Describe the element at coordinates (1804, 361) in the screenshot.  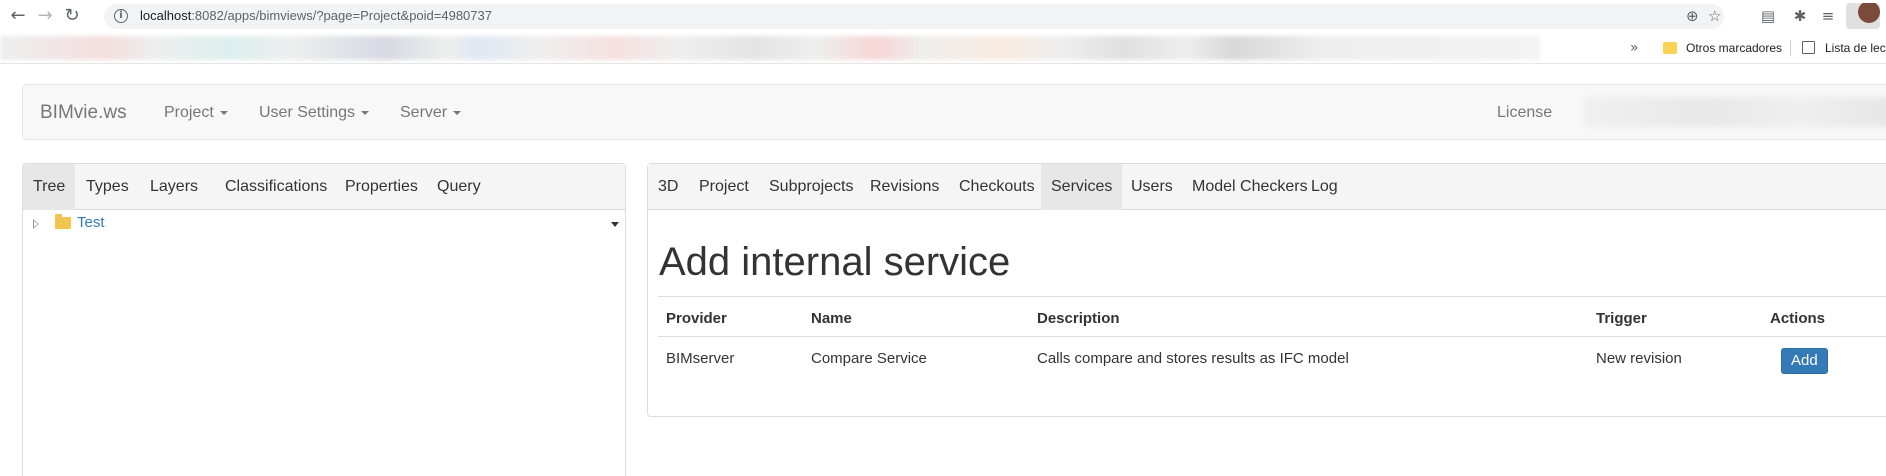
I see `add-service-button: Add` at that location.